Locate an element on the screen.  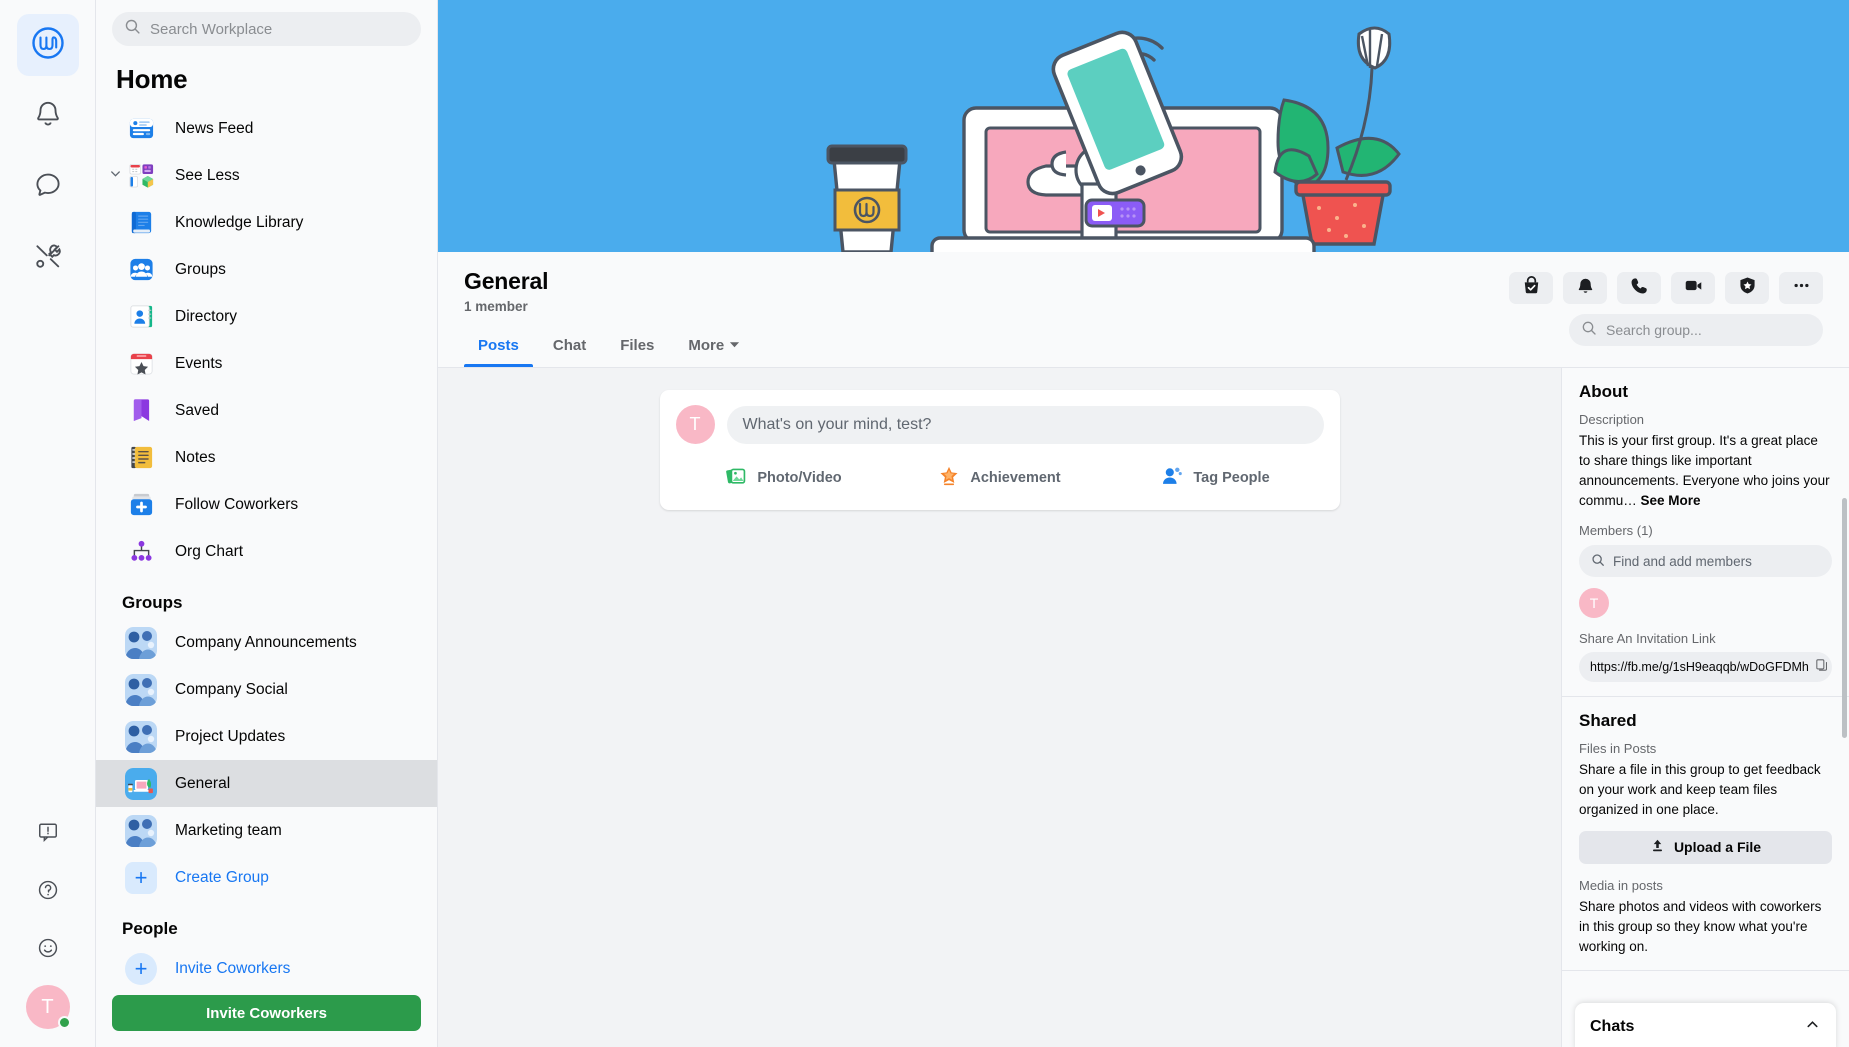
rail-item-help is located at coordinates (48, 892).